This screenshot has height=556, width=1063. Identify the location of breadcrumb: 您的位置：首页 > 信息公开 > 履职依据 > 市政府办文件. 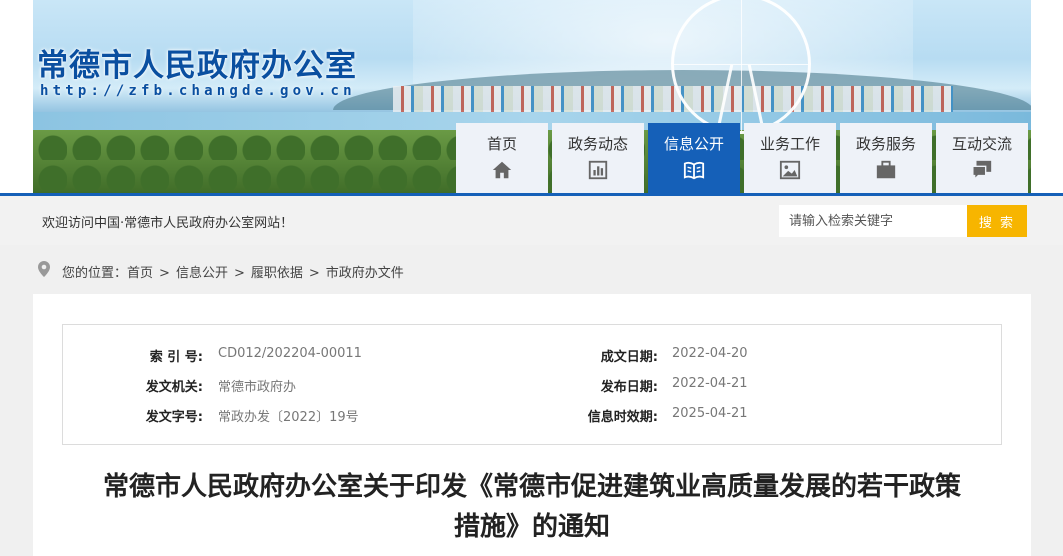
(532, 269).